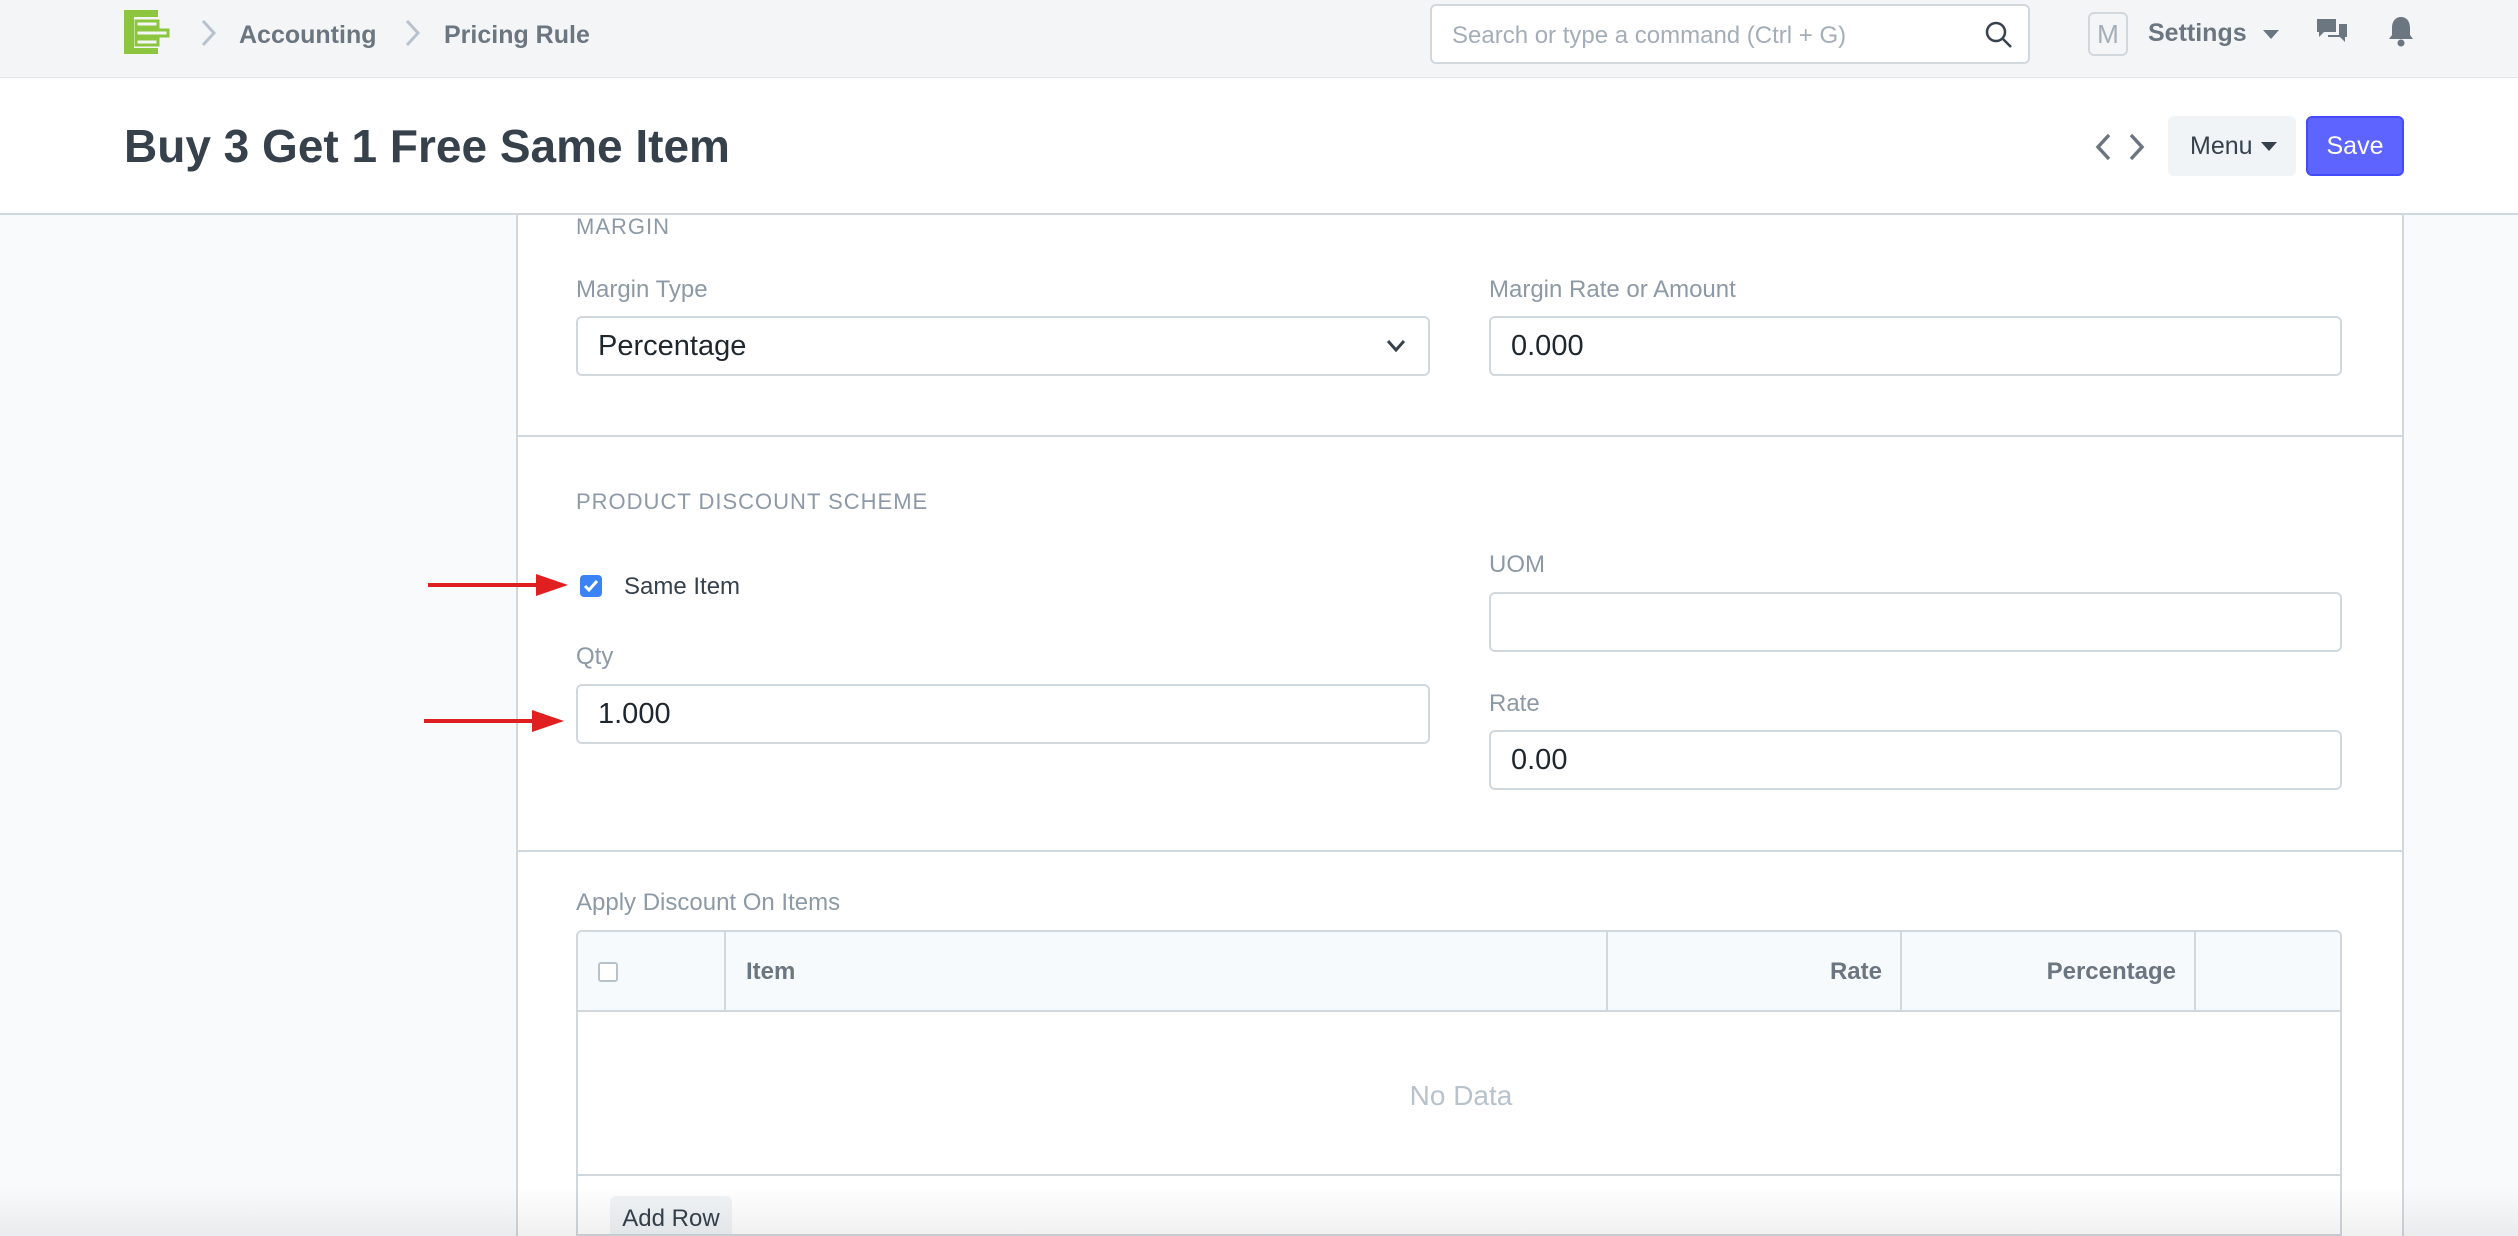  I want to click on grid-empty-text: No Data, so click(1461, 1095).